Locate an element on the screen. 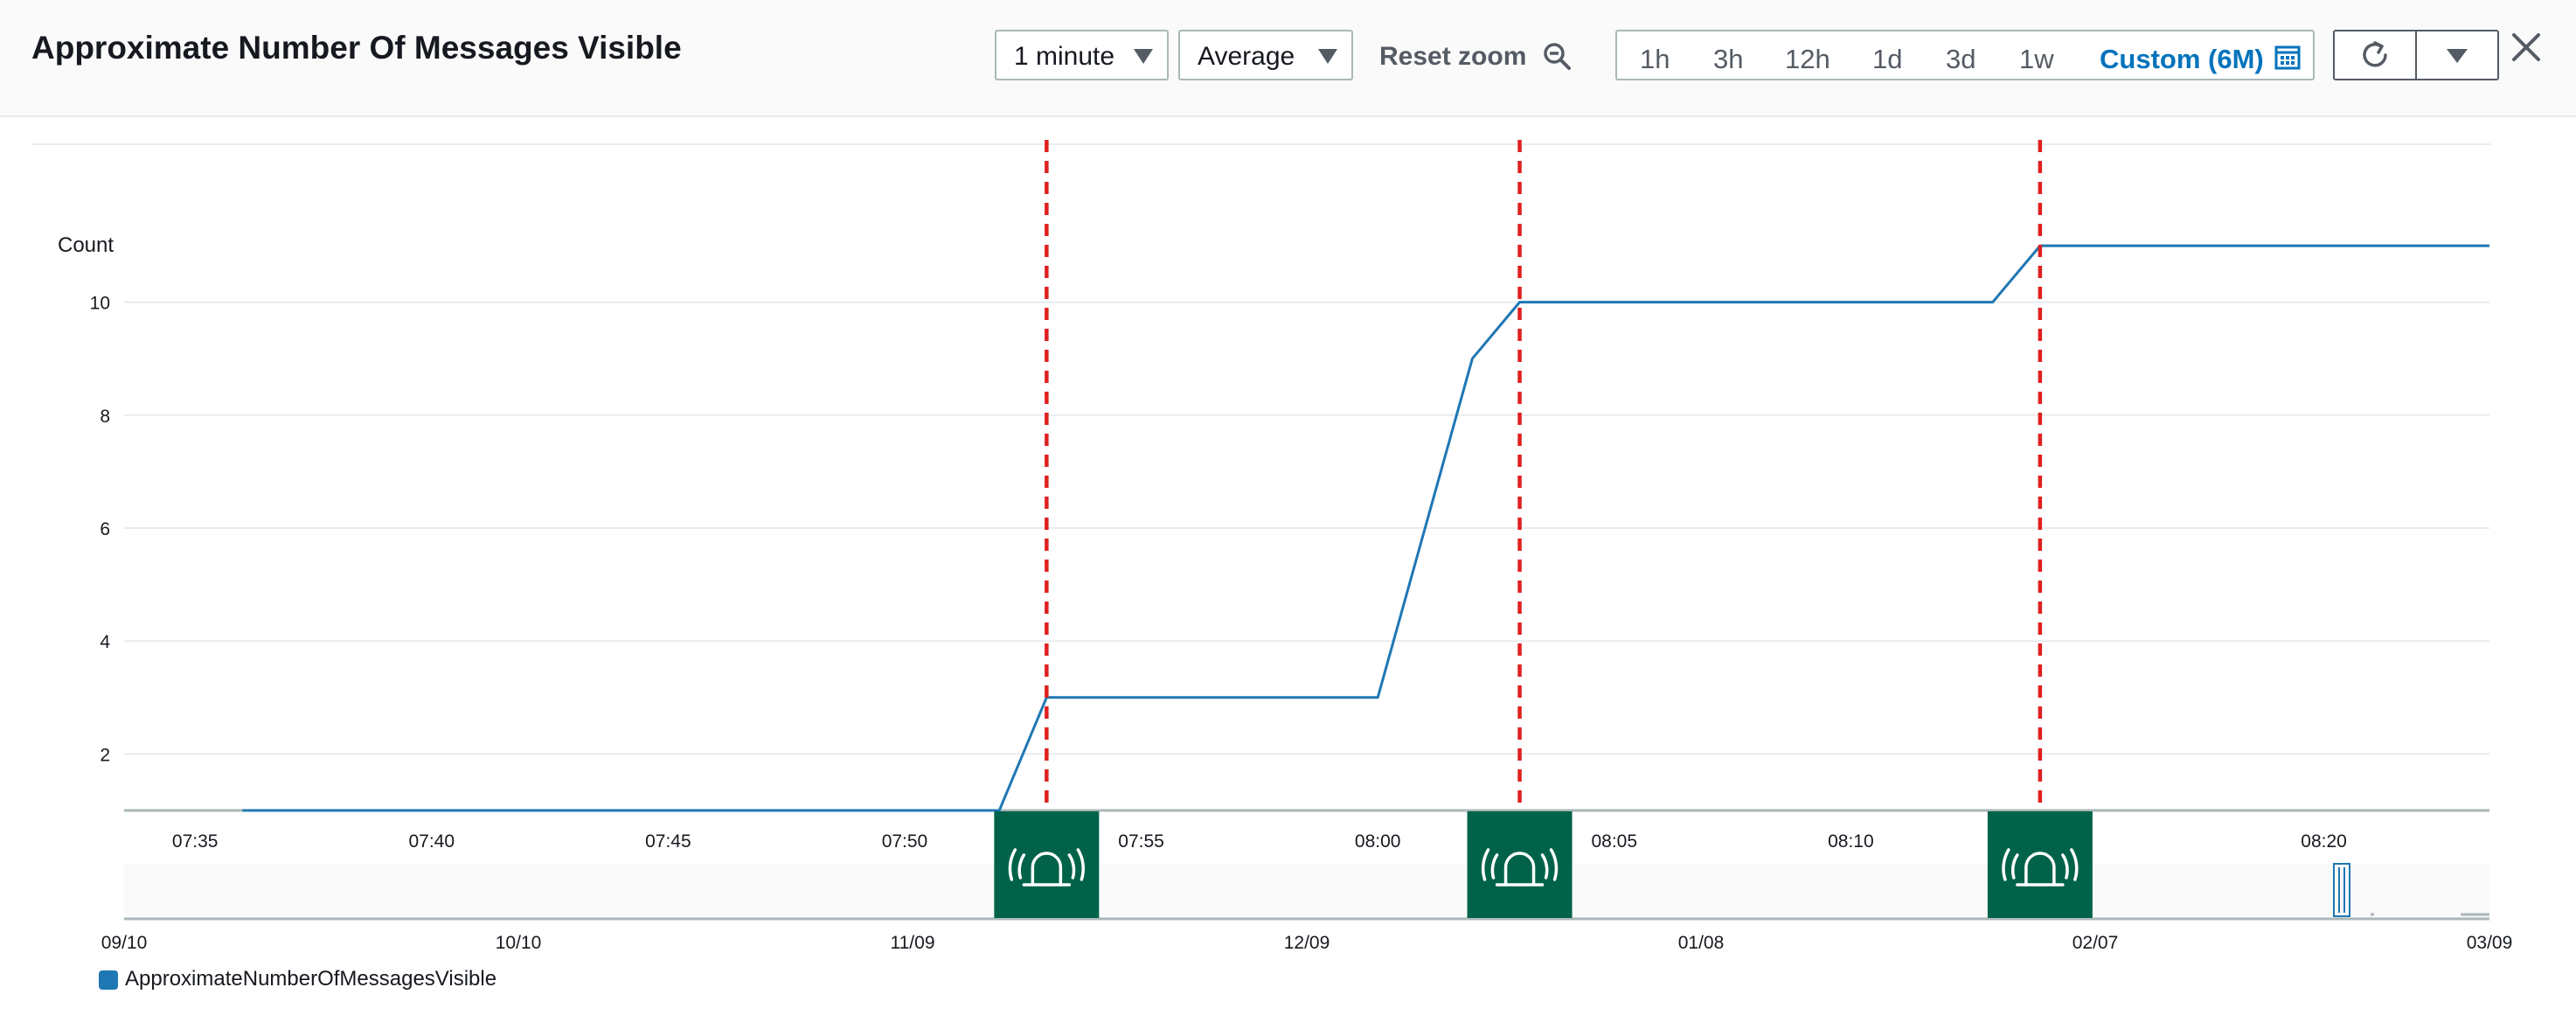 This screenshot has height=1036, width=2576. x-tick-label: 08:00 is located at coordinates (1378, 841).